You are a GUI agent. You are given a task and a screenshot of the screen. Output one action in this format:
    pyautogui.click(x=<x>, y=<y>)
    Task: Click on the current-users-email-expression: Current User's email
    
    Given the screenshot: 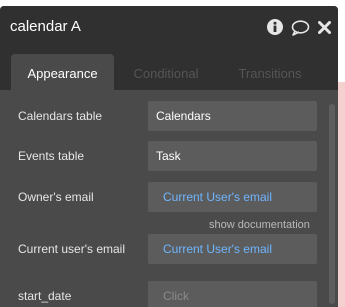 What is the action you would take?
    pyautogui.click(x=232, y=249)
    